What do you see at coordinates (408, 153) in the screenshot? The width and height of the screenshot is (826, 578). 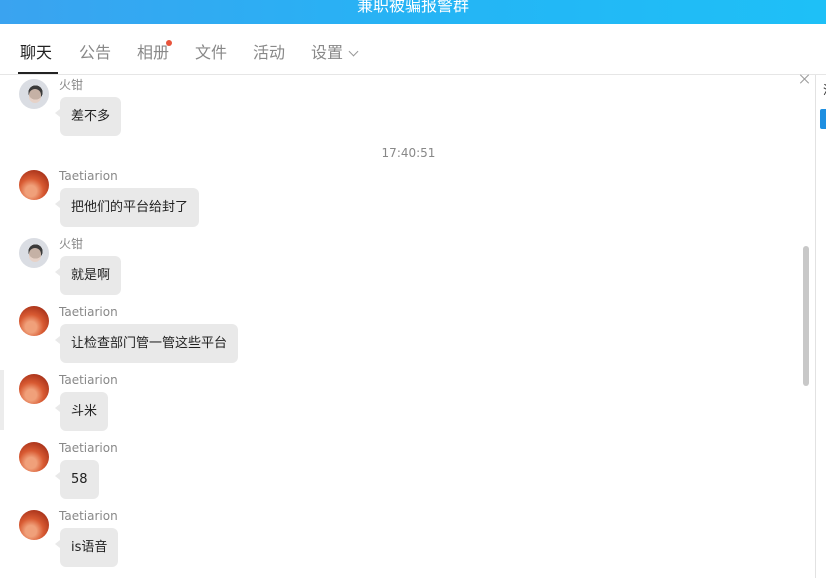 I see `timestamp: 17:40:51` at bounding box center [408, 153].